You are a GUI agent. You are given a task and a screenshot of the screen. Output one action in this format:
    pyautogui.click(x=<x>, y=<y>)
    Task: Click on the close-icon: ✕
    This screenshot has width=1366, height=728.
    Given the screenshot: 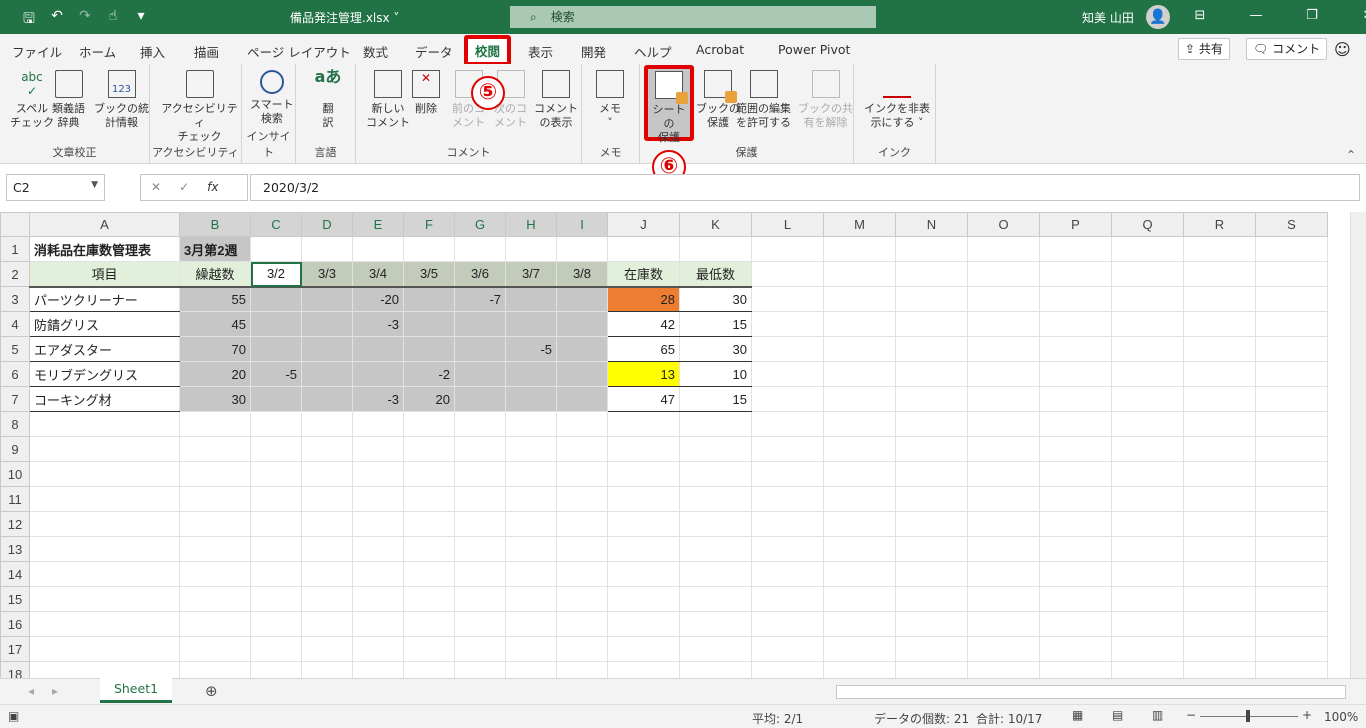 What is the action you would take?
    pyautogui.click(x=1362, y=15)
    